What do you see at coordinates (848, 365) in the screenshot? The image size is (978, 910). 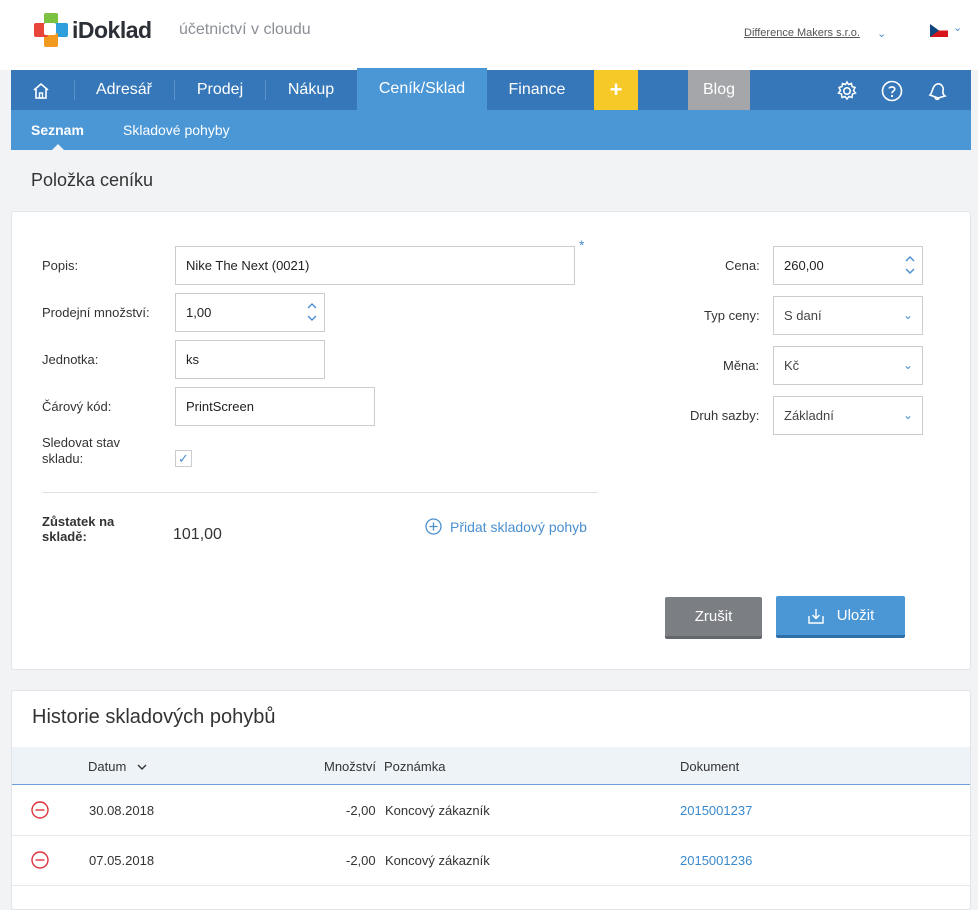 I see `mena-select: Kč ⌄` at bounding box center [848, 365].